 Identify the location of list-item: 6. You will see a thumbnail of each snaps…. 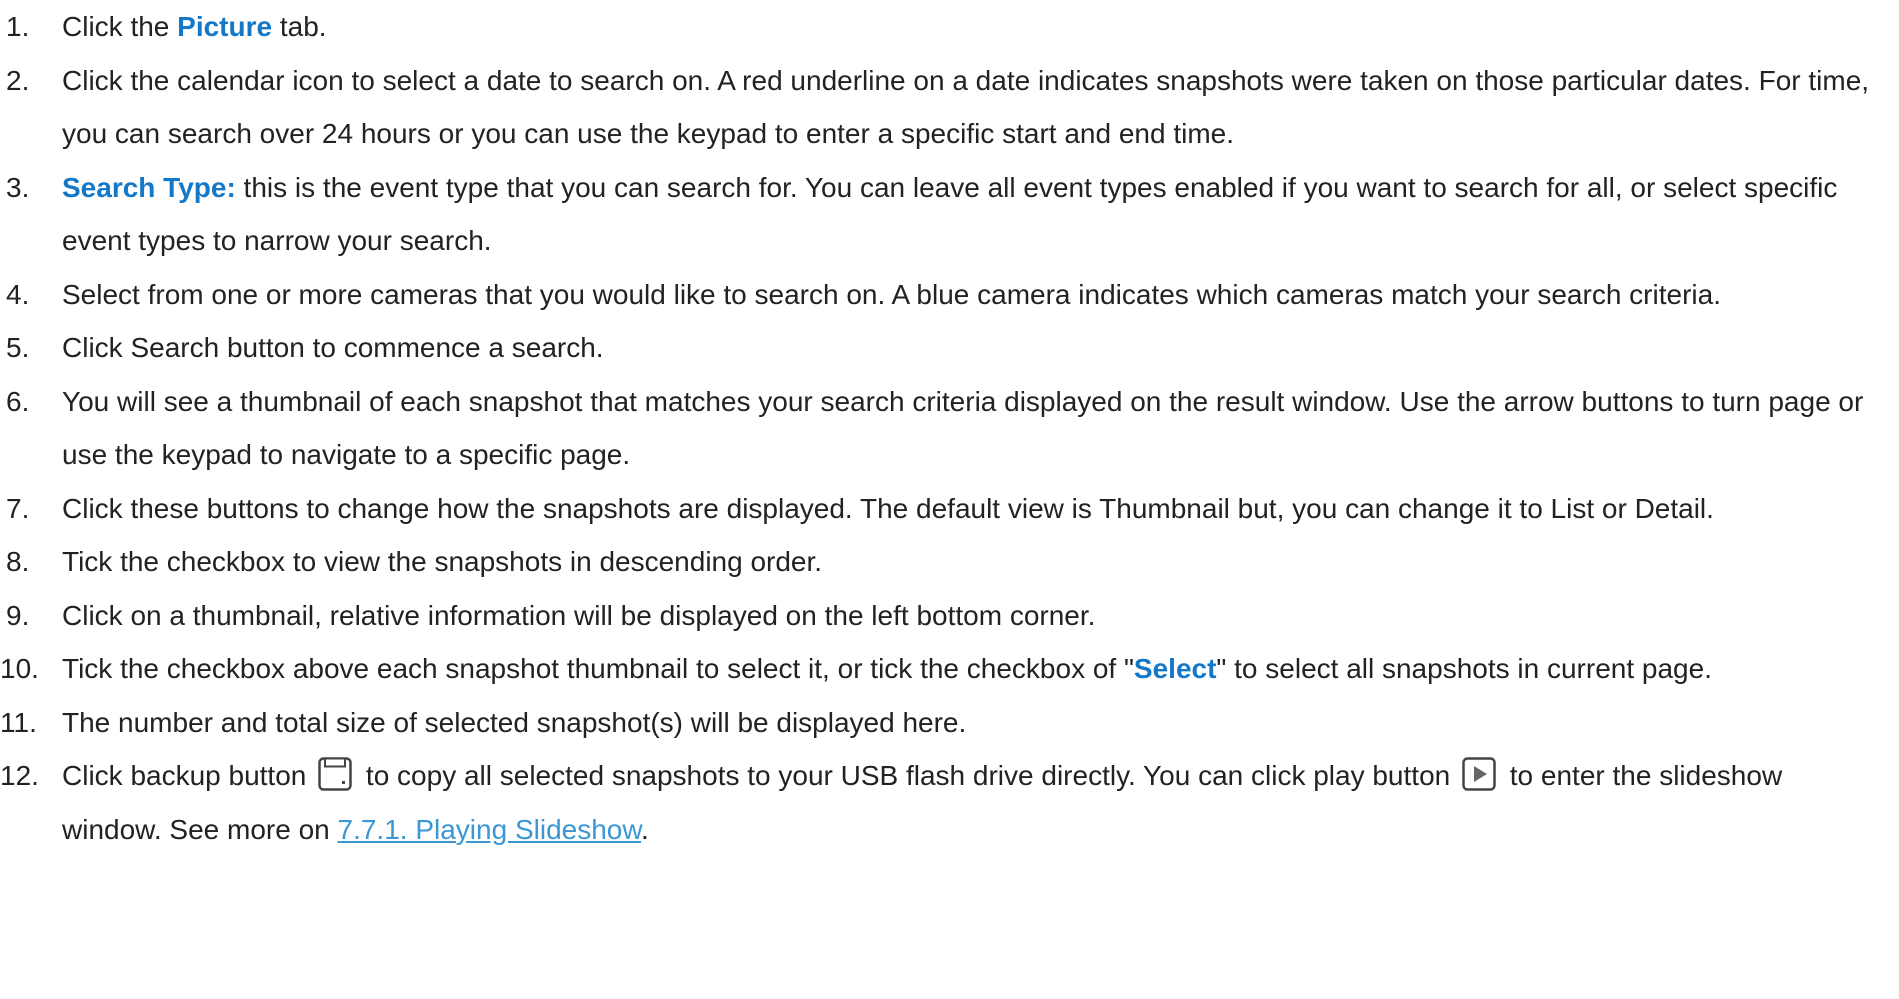
(949, 428).